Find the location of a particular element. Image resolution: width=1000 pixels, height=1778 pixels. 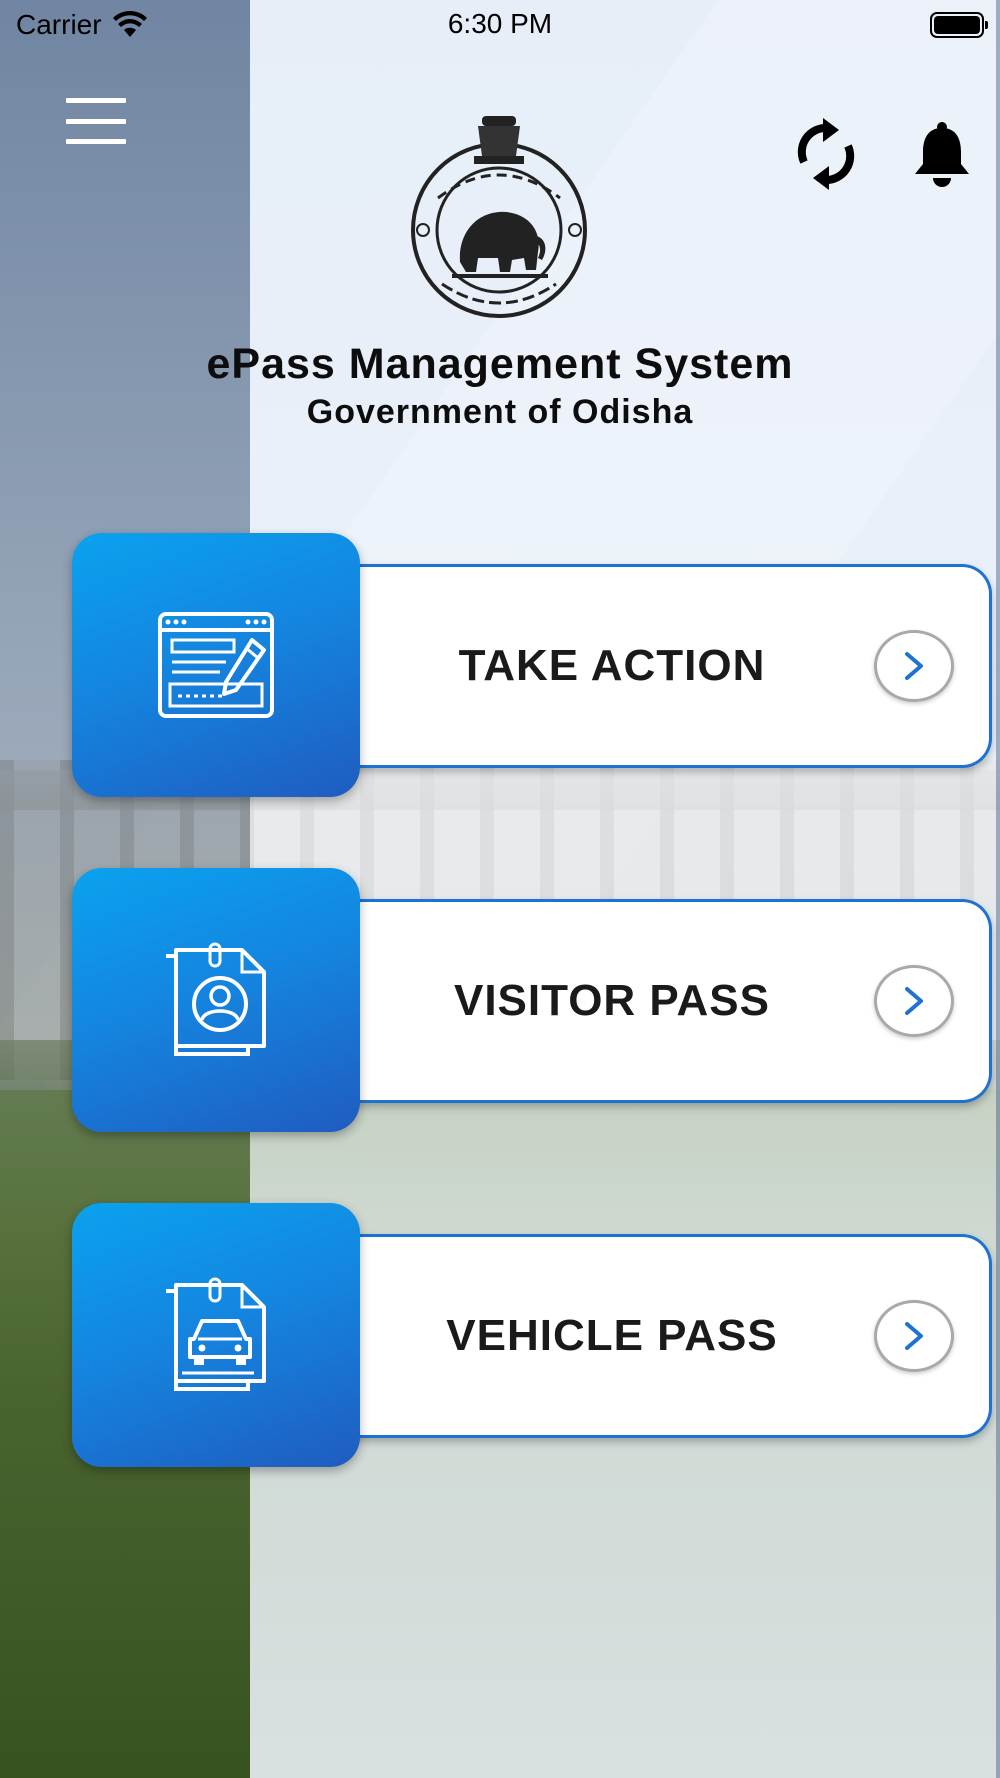

form-edit-icon is located at coordinates (216, 665).